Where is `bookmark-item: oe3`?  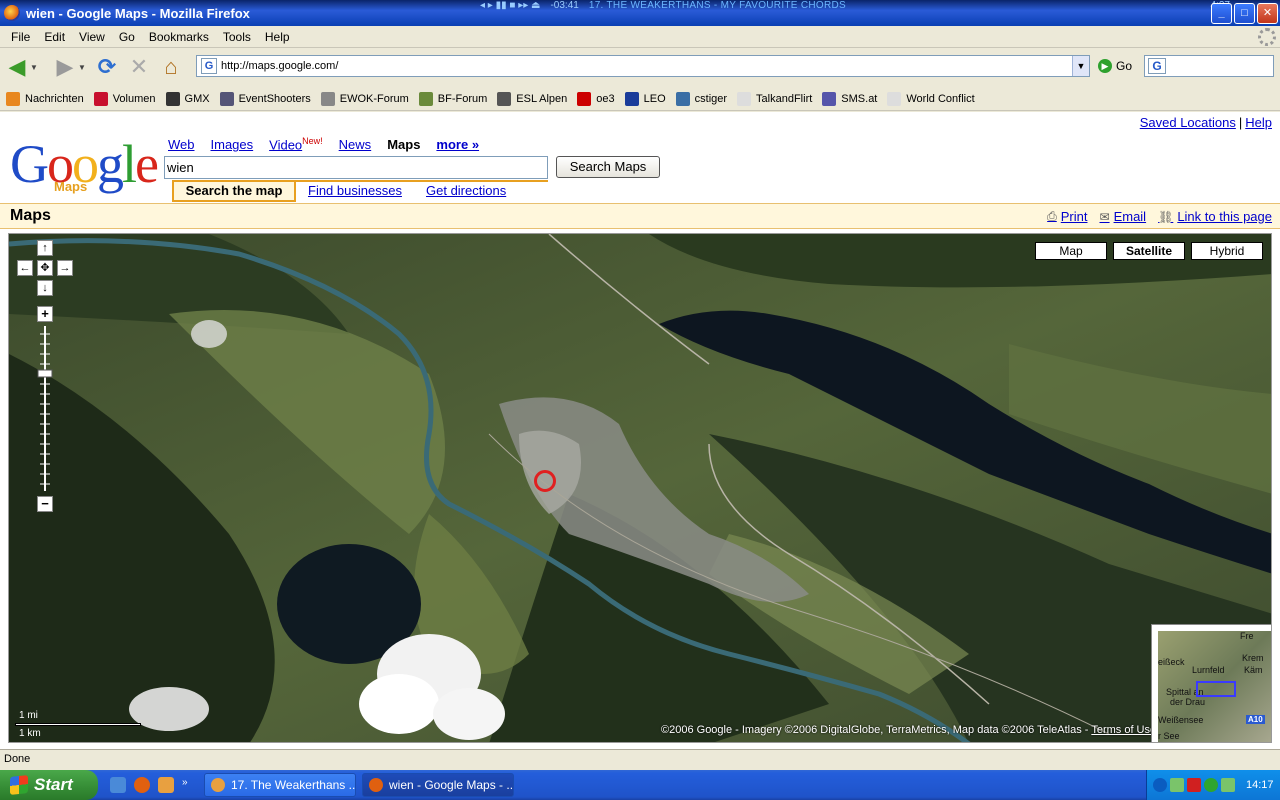 bookmark-item: oe3 is located at coordinates (596, 98).